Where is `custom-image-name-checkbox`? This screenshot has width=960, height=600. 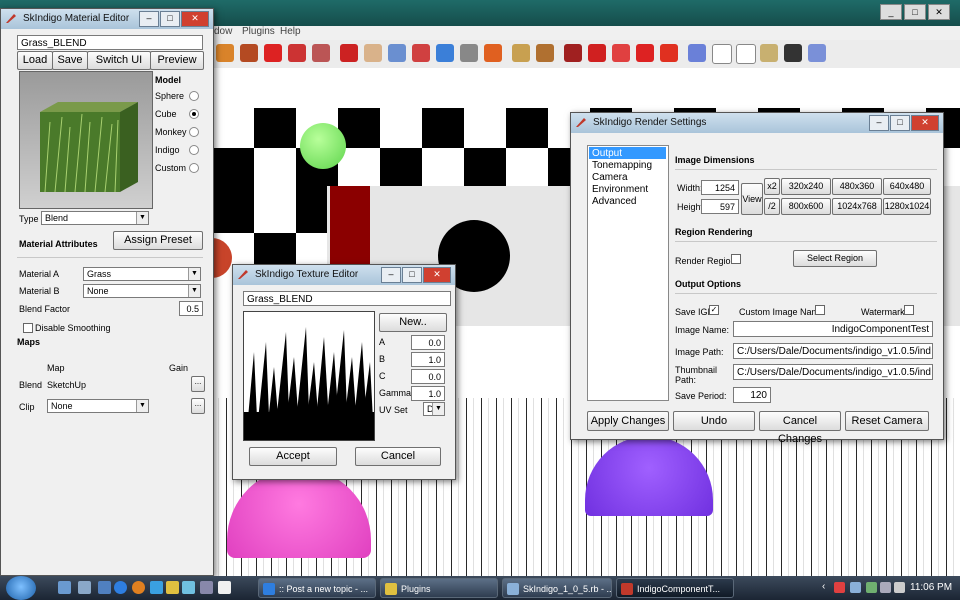 custom-image-name-checkbox is located at coordinates (820, 310).